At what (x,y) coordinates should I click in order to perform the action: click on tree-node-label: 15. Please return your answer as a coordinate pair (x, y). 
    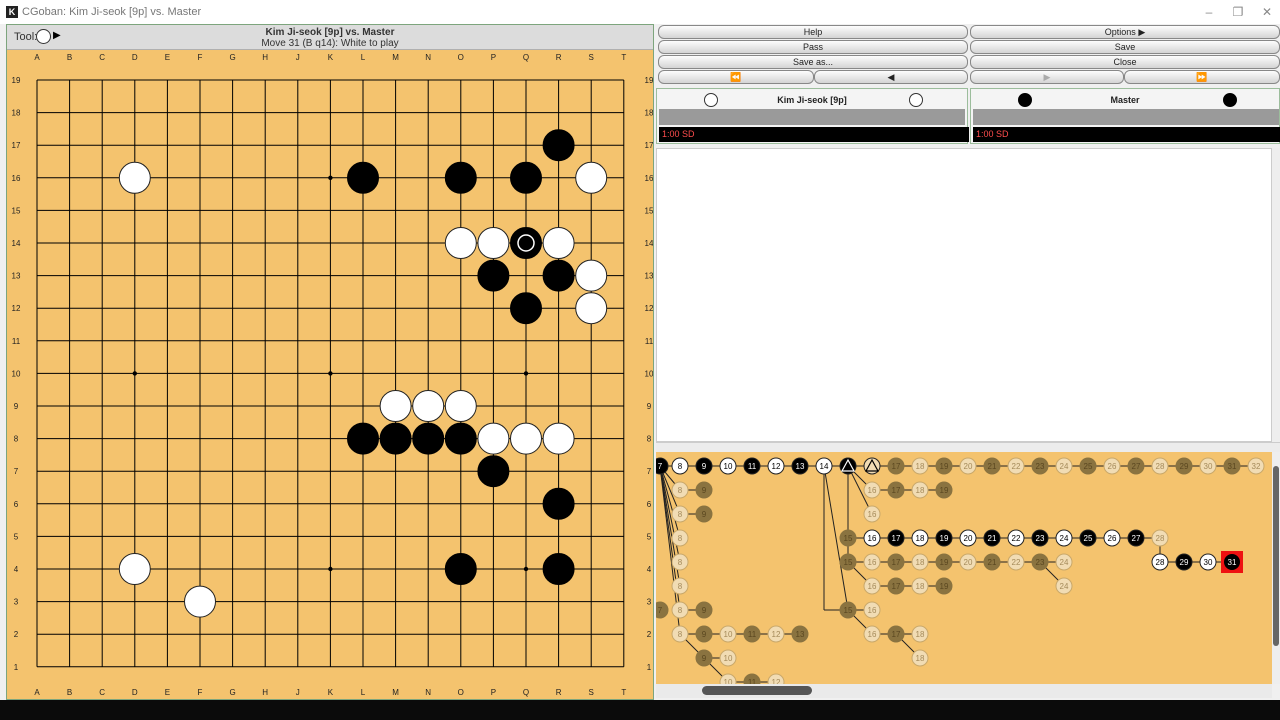
    Looking at the image, I should click on (848, 562).